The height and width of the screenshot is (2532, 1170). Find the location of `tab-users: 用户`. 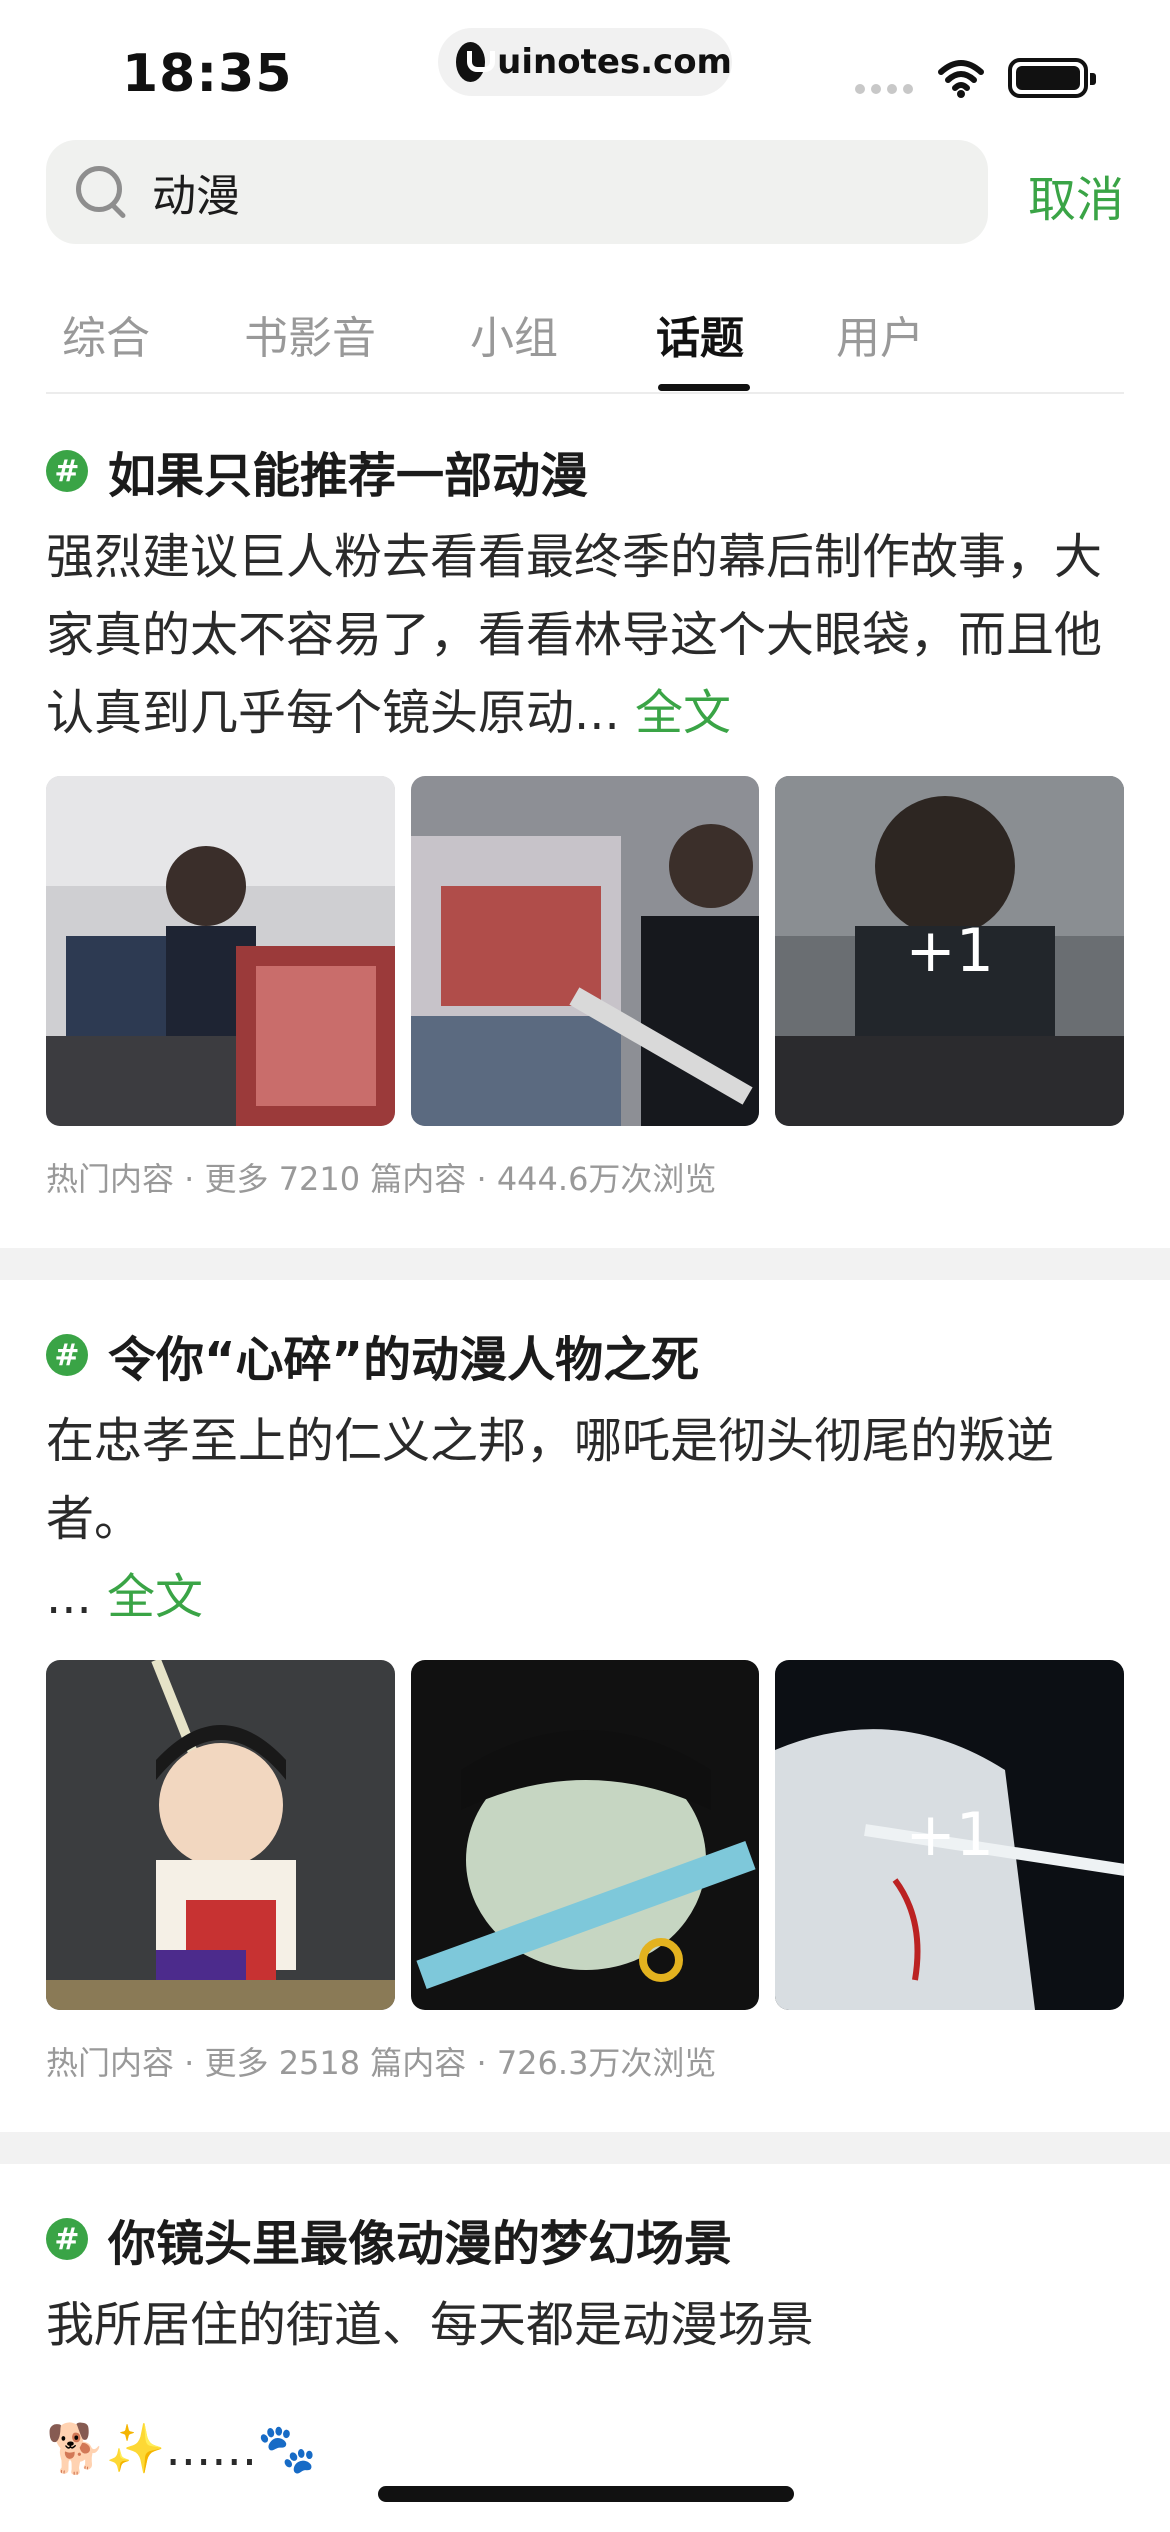

tab-users: 用户 is located at coordinates (880, 334).